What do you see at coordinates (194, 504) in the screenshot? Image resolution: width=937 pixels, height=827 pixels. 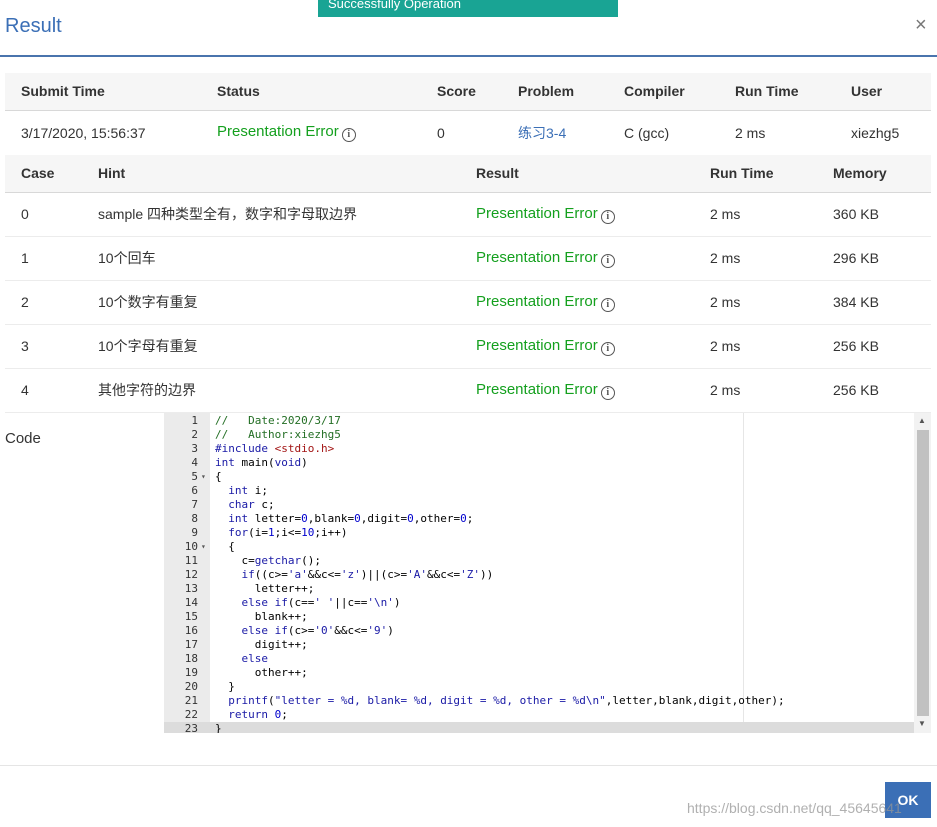 I see `line-number: 7` at bounding box center [194, 504].